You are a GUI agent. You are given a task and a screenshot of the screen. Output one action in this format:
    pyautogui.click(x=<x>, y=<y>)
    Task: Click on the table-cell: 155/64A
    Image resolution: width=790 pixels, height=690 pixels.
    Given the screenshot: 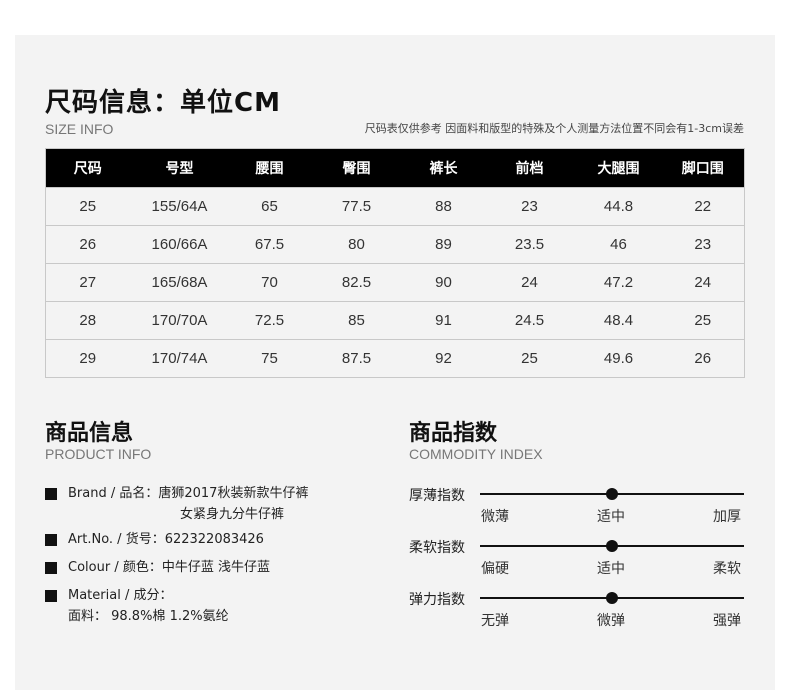 What is the action you would take?
    pyautogui.click(x=179, y=206)
    